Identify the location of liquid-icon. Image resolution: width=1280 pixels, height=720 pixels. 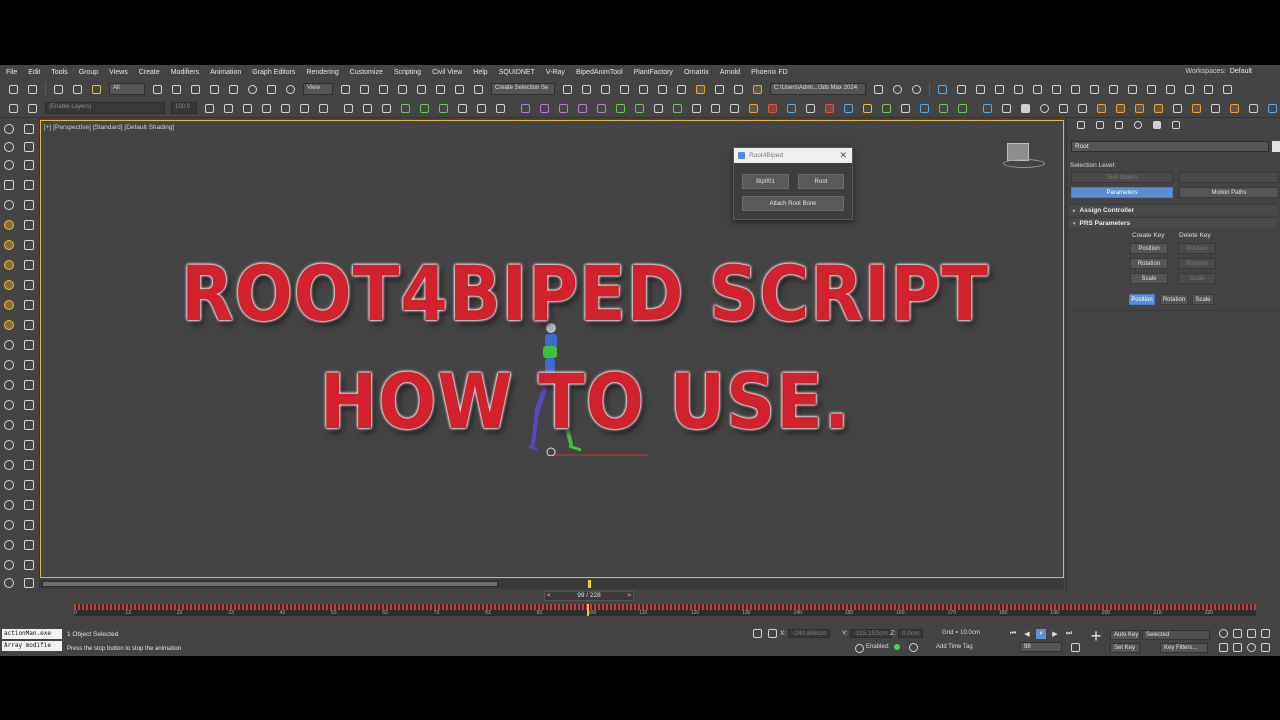
(1177, 108).